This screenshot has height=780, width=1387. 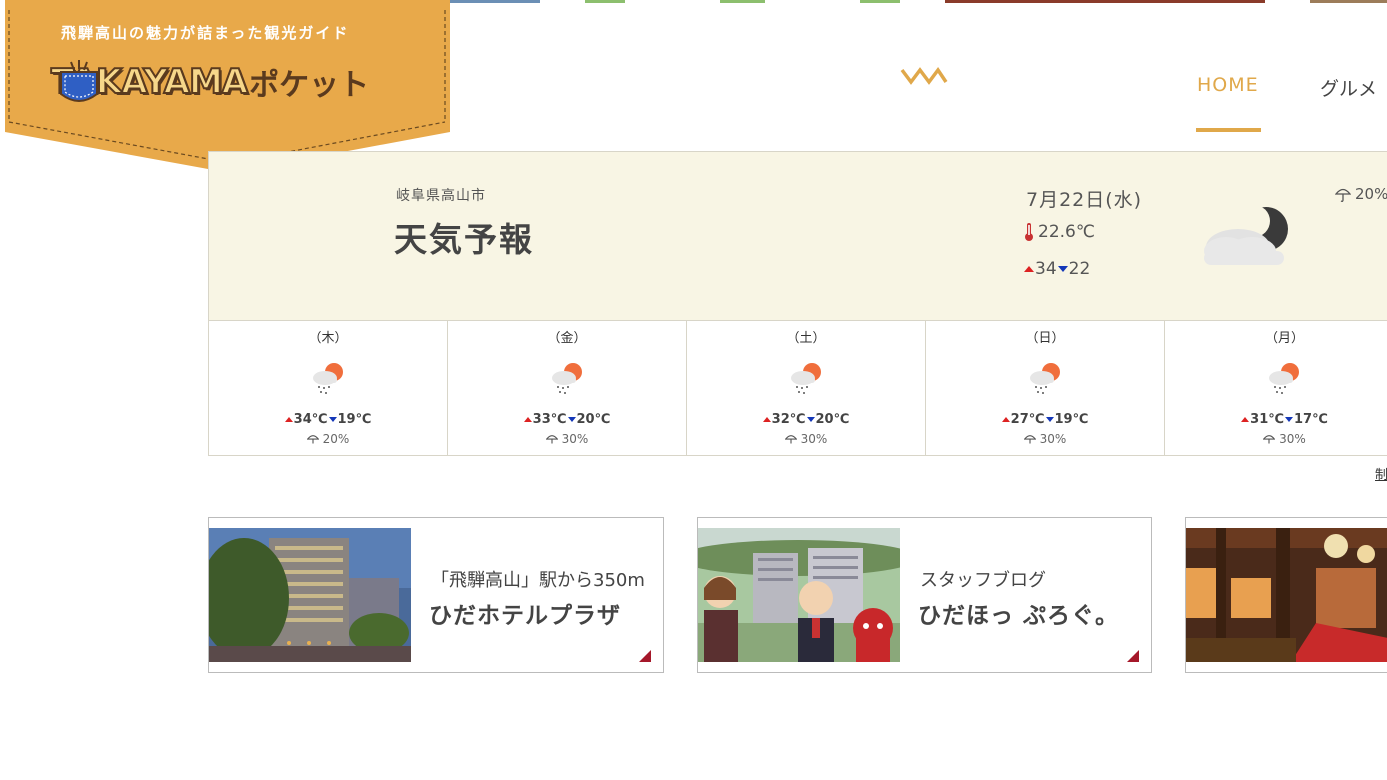 I want to click on weather-location: 岐阜県高山市, so click(x=441, y=196).